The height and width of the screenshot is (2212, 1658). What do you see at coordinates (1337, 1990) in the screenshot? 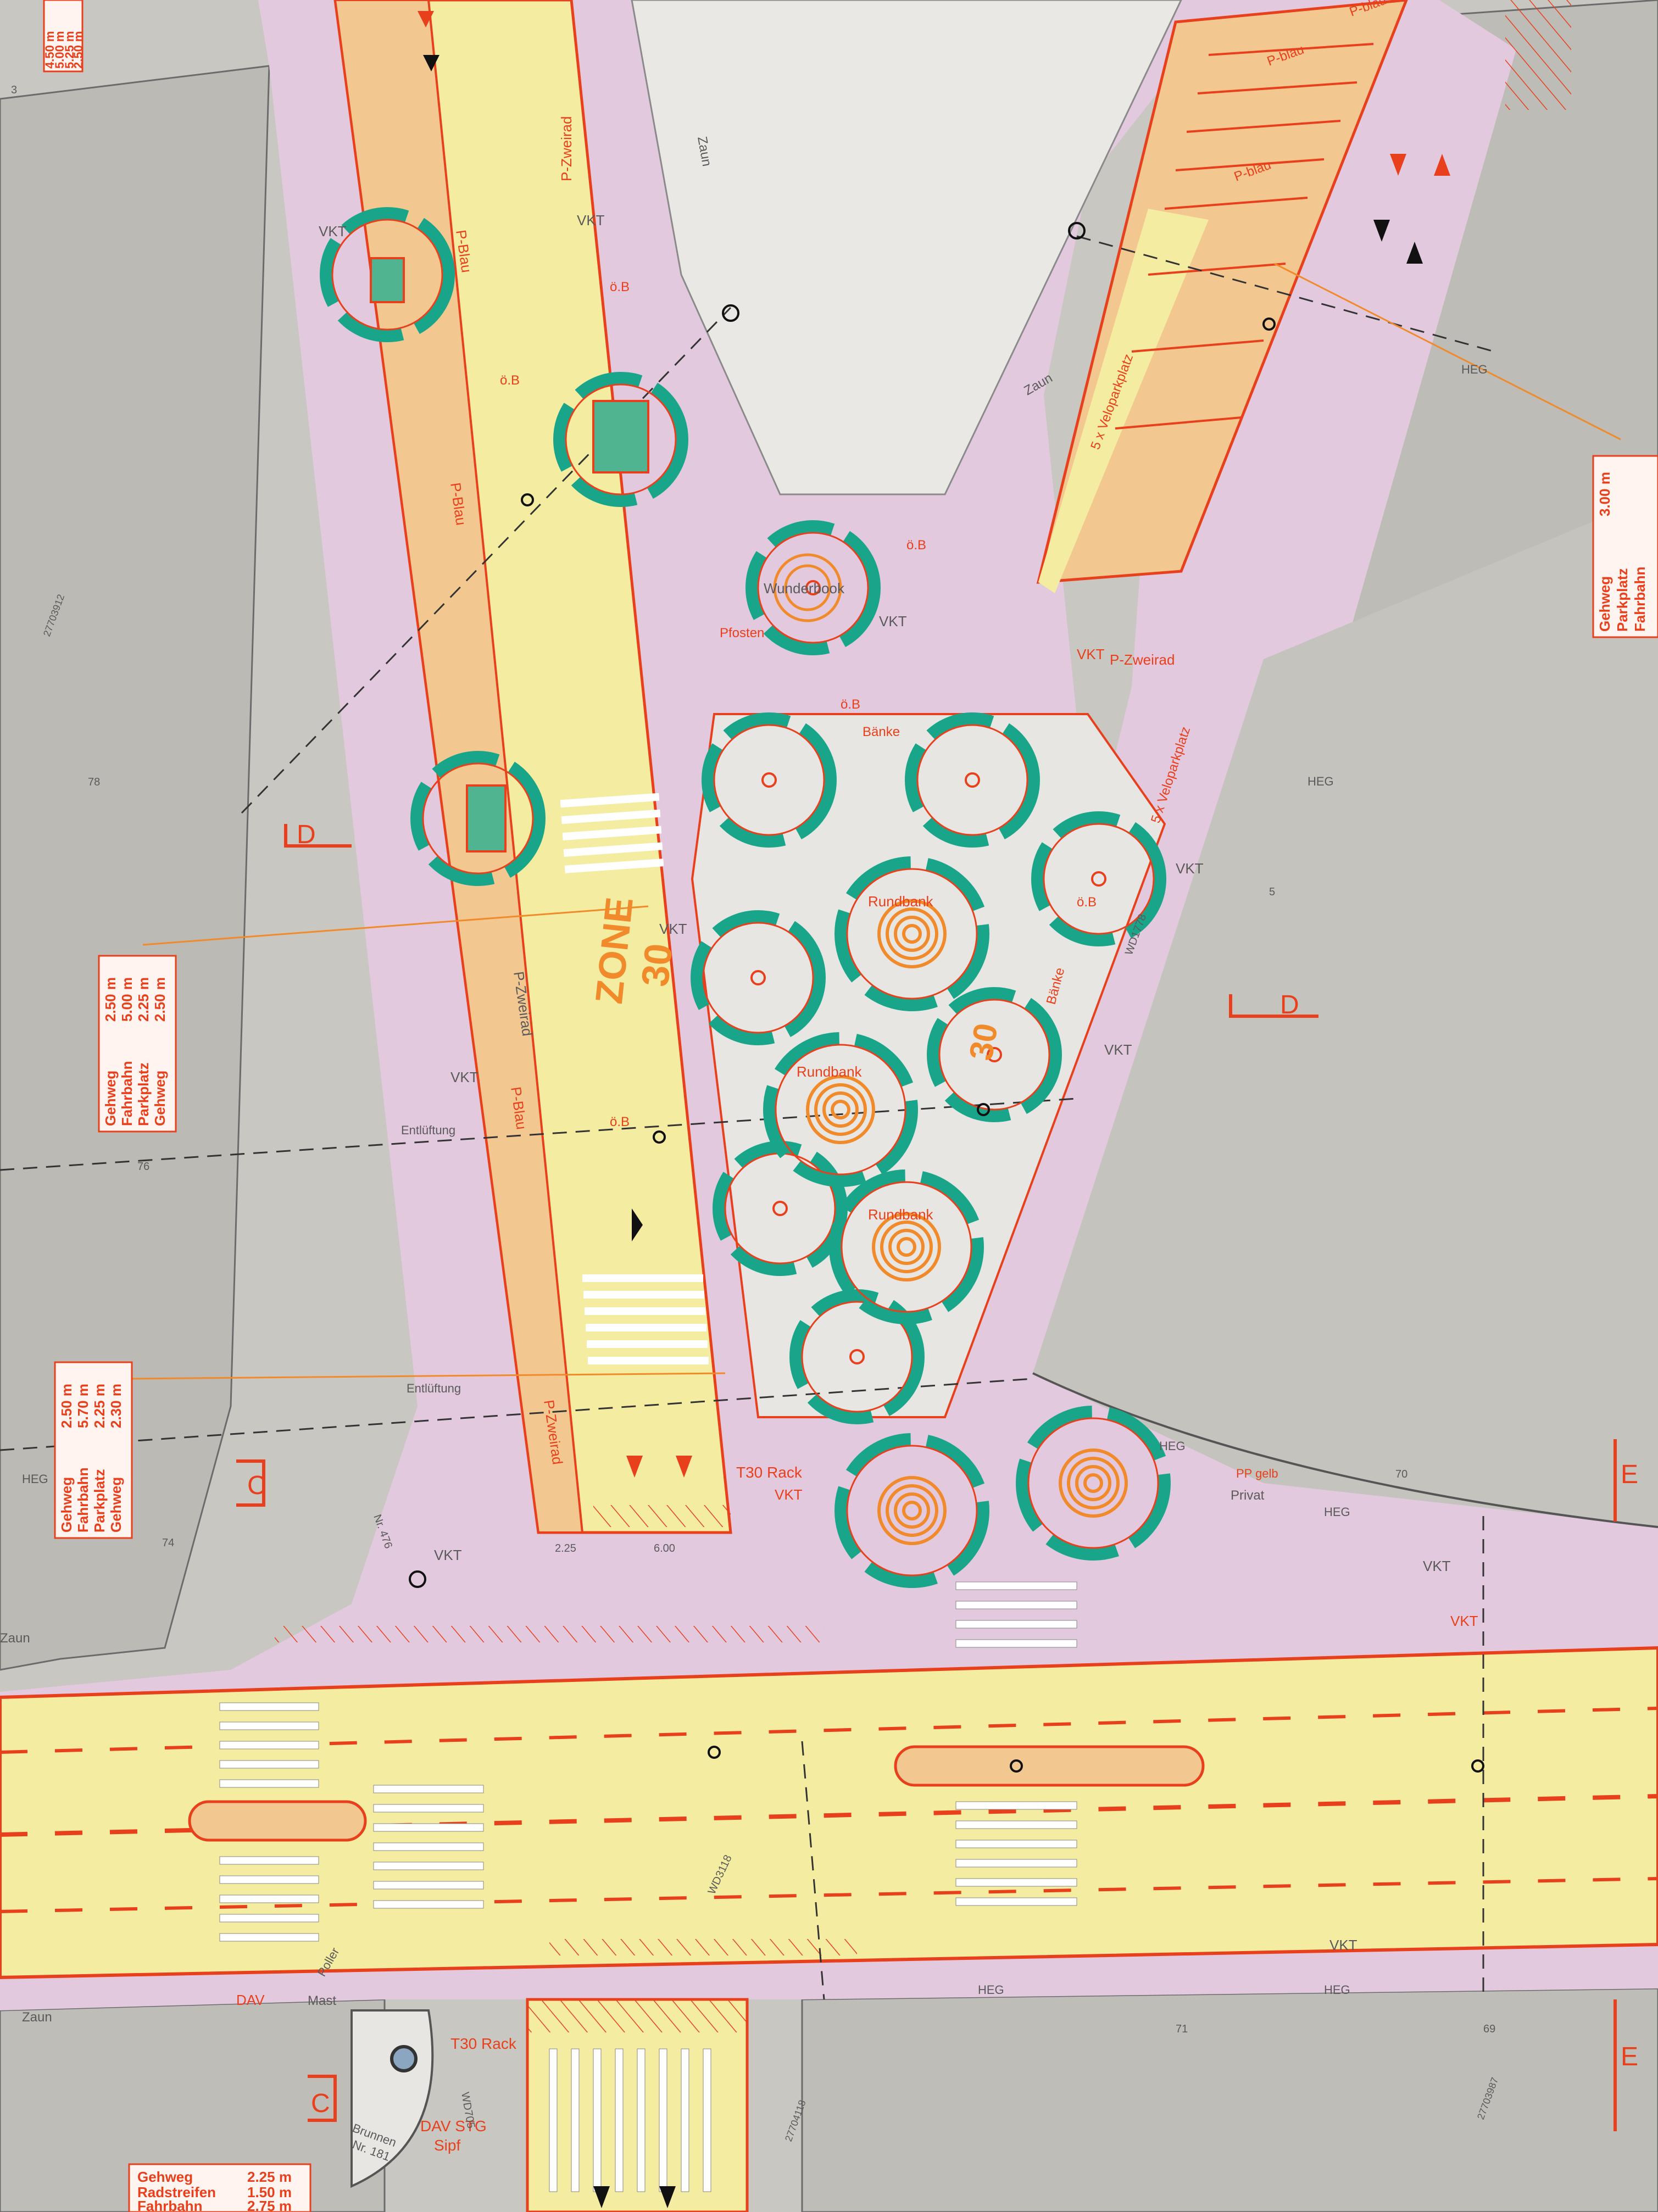
I see `label-heg-5: HEG` at bounding box center [1337, 1990].